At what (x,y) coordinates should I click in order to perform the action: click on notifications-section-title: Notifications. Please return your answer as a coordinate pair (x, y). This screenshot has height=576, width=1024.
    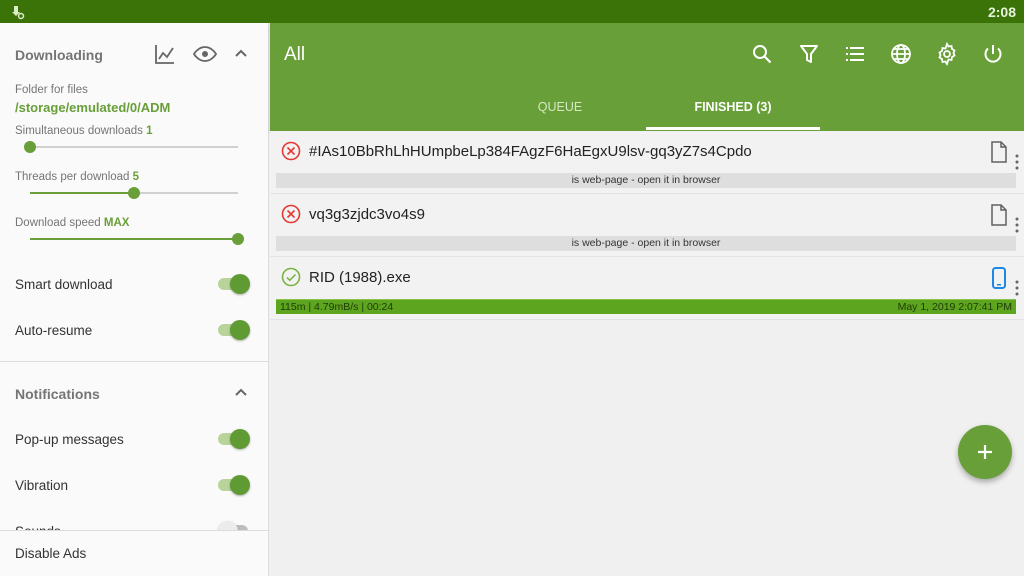
    Looking at the image, I should click on (57, 394).